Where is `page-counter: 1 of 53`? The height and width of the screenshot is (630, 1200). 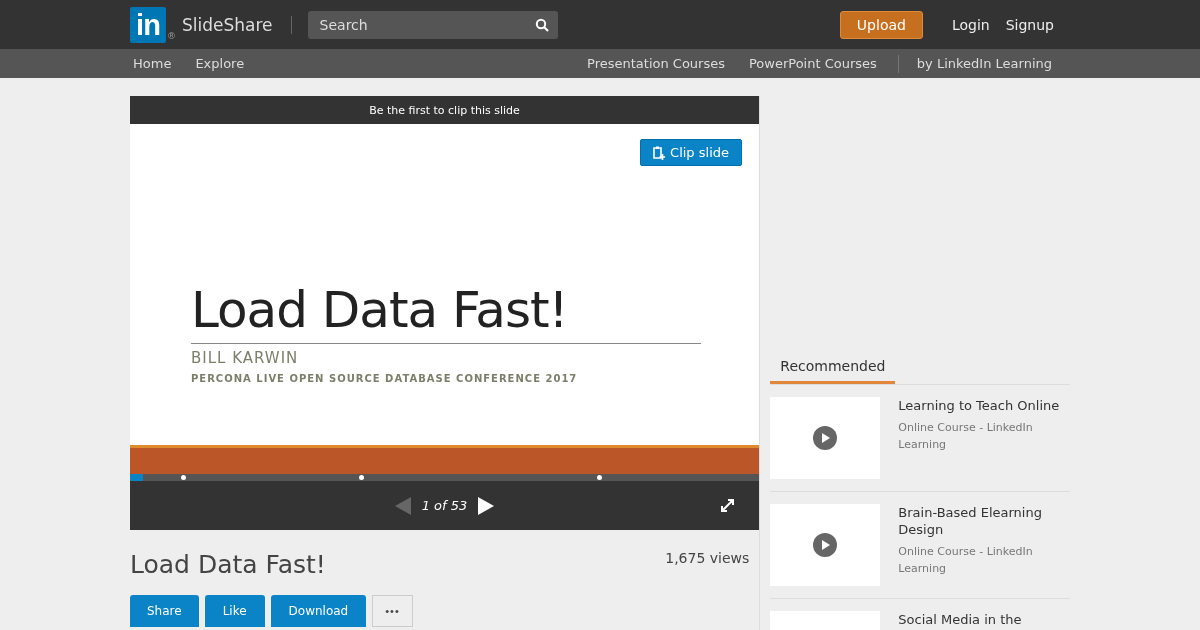 page-counter: 1 of 53 is located at coordinates (444, 505).